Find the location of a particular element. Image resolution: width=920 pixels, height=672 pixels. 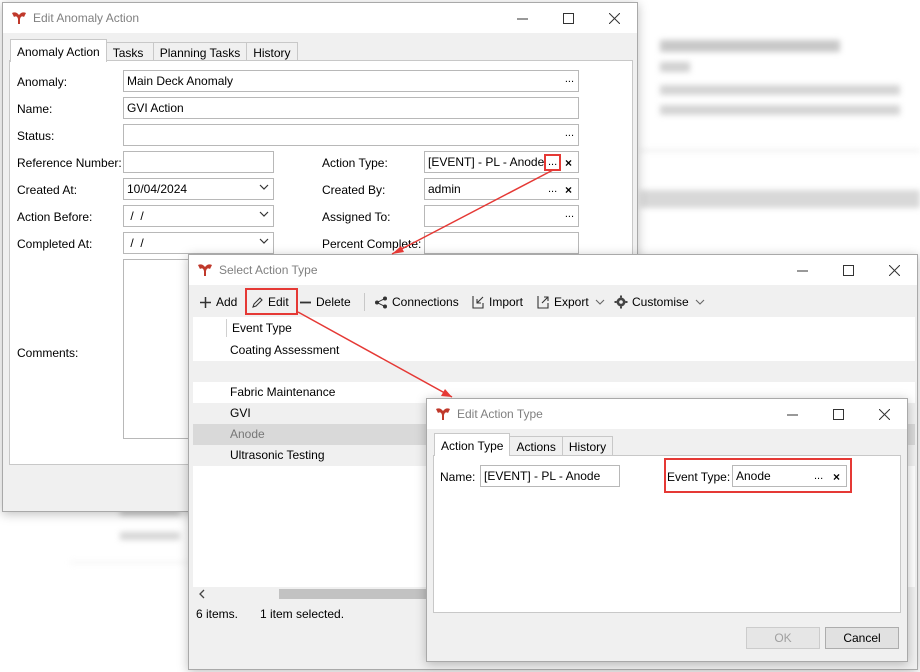

name-field: GVI Action is located at coordinates (351, 108).